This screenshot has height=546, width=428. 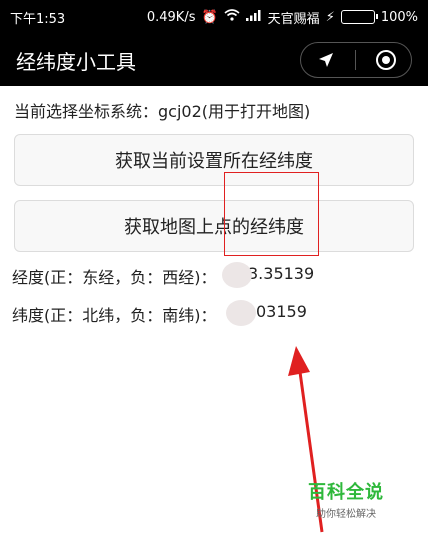 What do you see at coordinates (306, 439) in the screenshot?
I see `annotation-arrow` at bounding box center [306, 439].